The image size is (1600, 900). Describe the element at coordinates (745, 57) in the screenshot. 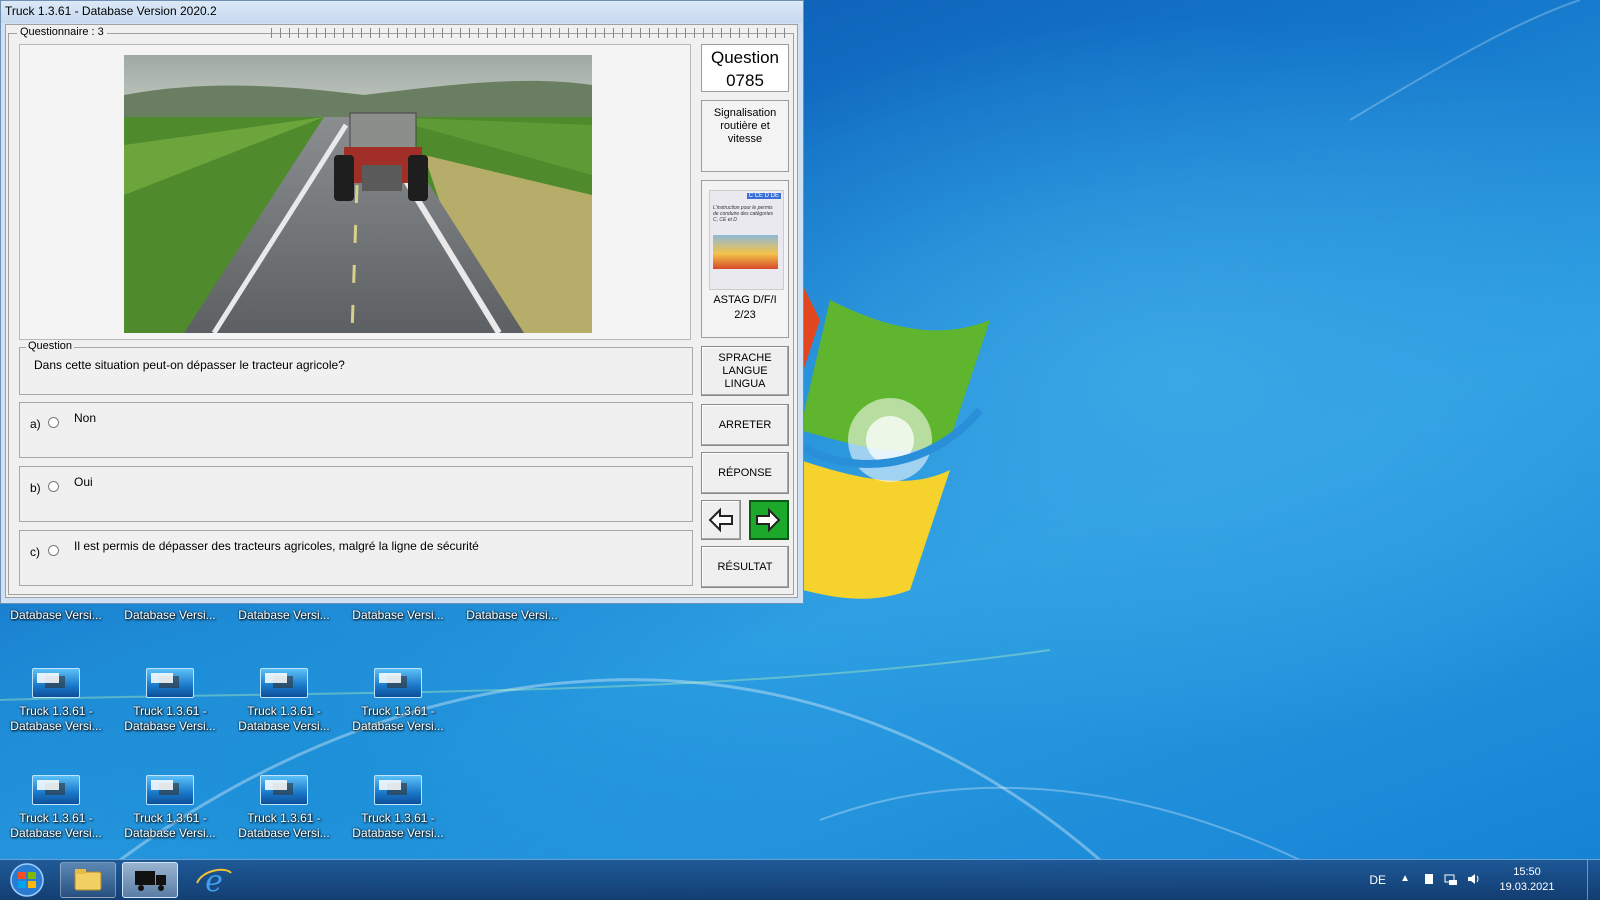

I see `question-number-label: Question` at that location.